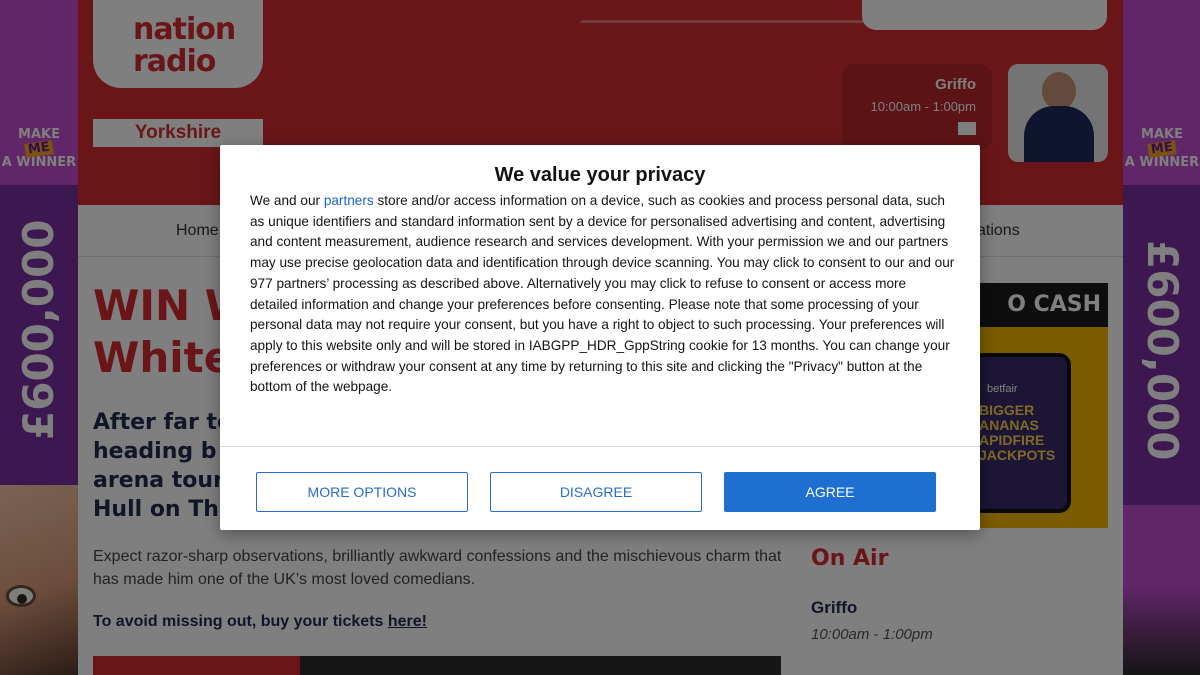 Image resolution: width=1200 pixels, height=675 pixels. Describe the element at coordinates (596, 492) in the screenshot. I see `disagree-button: DISAGREE` at that location.